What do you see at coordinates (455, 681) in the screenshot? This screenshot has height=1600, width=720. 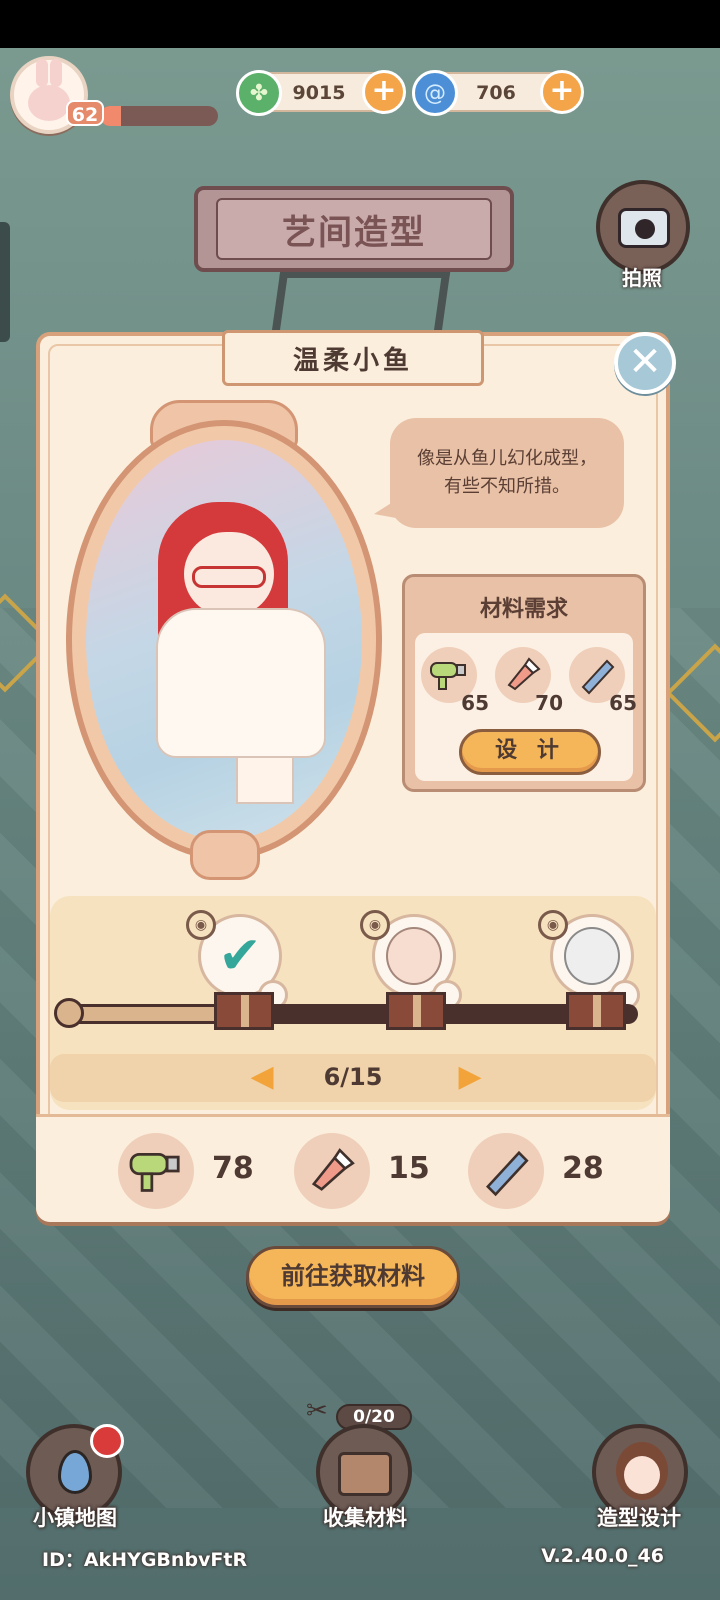 I see `required-hair-dryer: 65` at bounding box center [455, 681].